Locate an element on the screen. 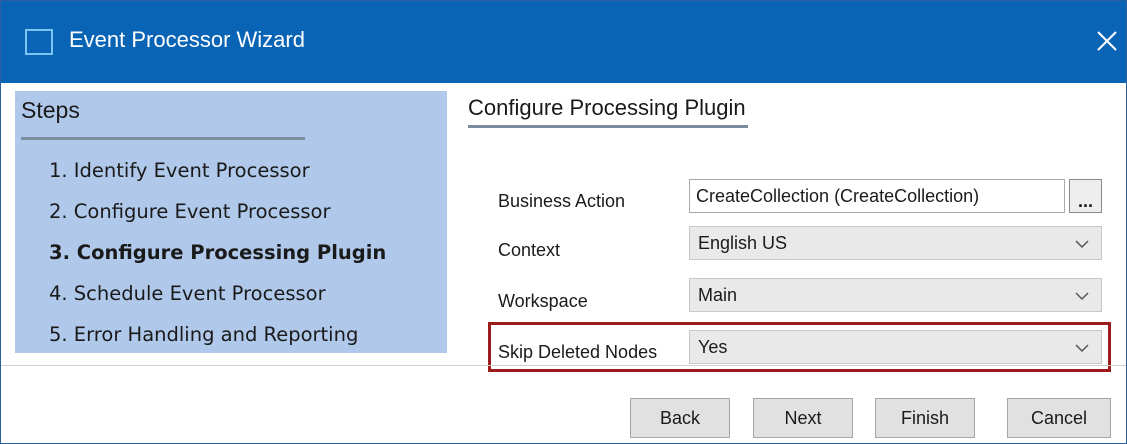 This screenshot has height=444, width=1127. cancel-button: Cancel is located at coordinates (1059, 418).